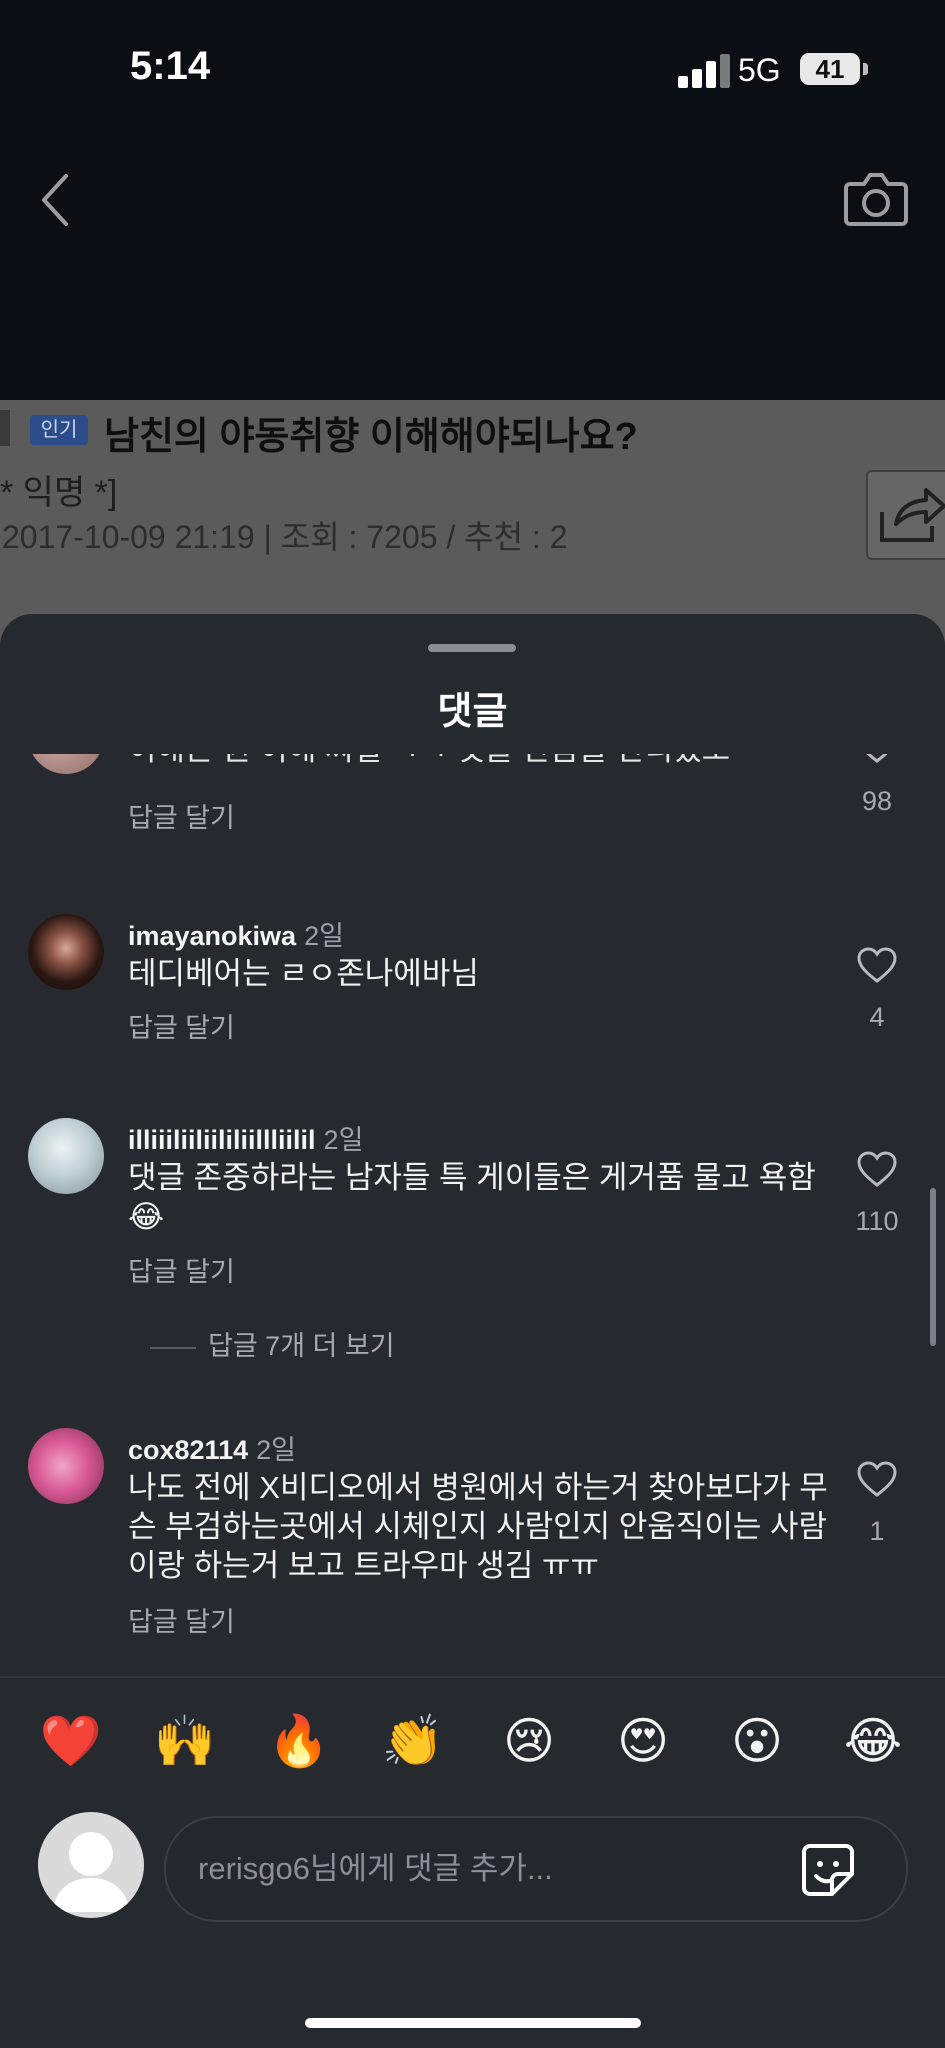 The image size is (945, 2048). I want to click on network-label: 5G, so click(759, 70).